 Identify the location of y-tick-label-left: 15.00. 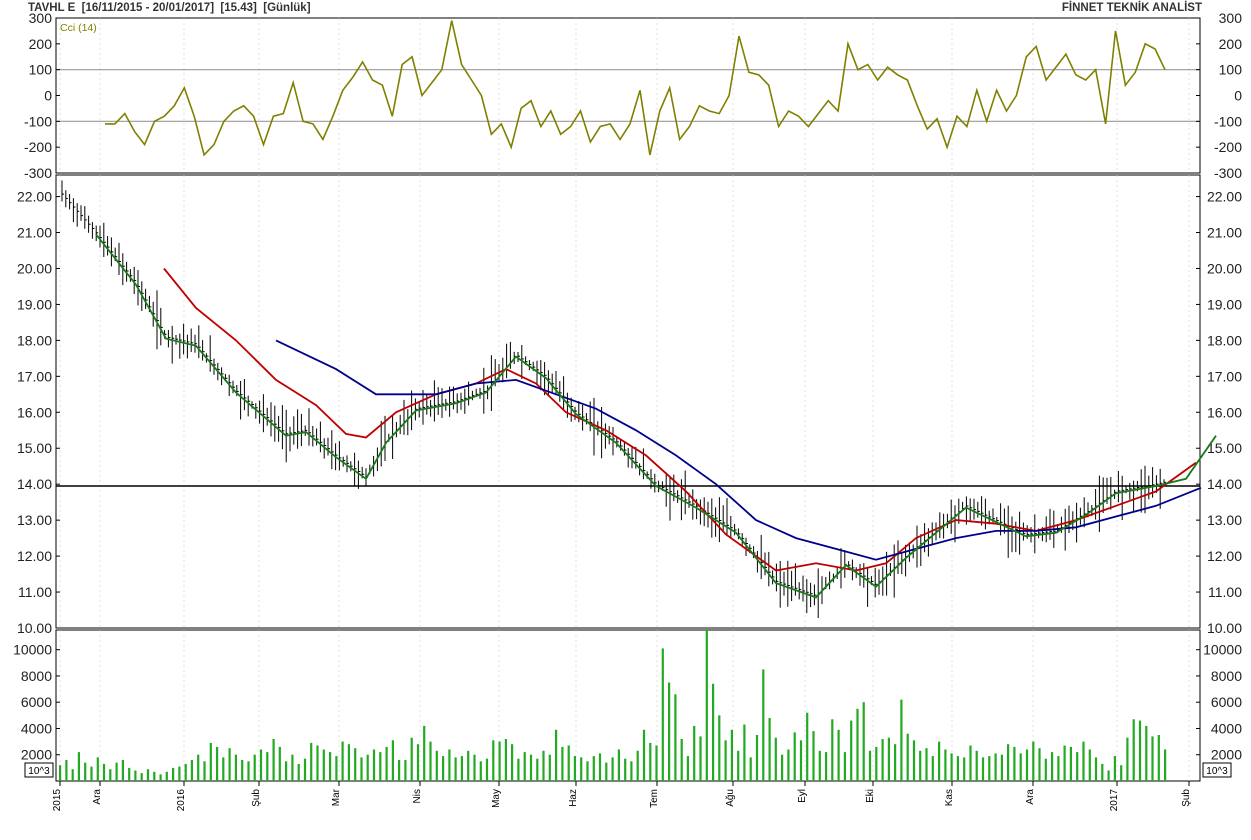
(34, 448).